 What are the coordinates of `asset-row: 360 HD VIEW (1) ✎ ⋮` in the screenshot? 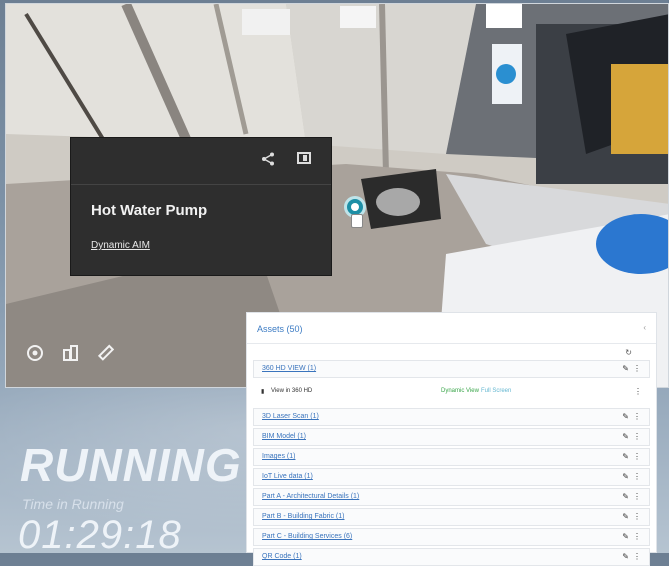 It's located at (451, 369).